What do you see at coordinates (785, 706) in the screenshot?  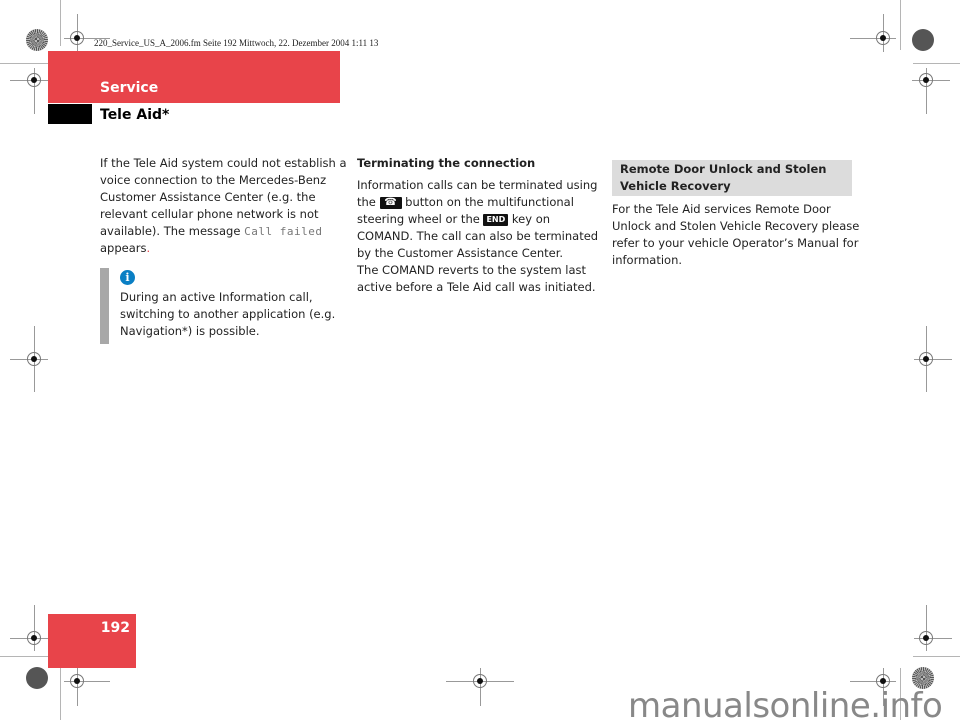 I see `watermark-text: manualsonline.info` at bounding box center [785, 706].